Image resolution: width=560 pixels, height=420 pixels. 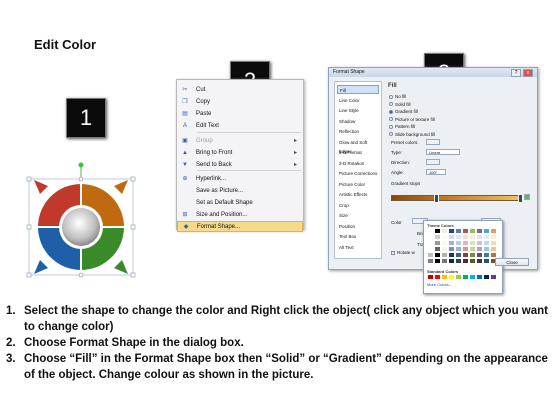 I want to click on fill-option-radio: Solid fill, so click(x=400, y=104).